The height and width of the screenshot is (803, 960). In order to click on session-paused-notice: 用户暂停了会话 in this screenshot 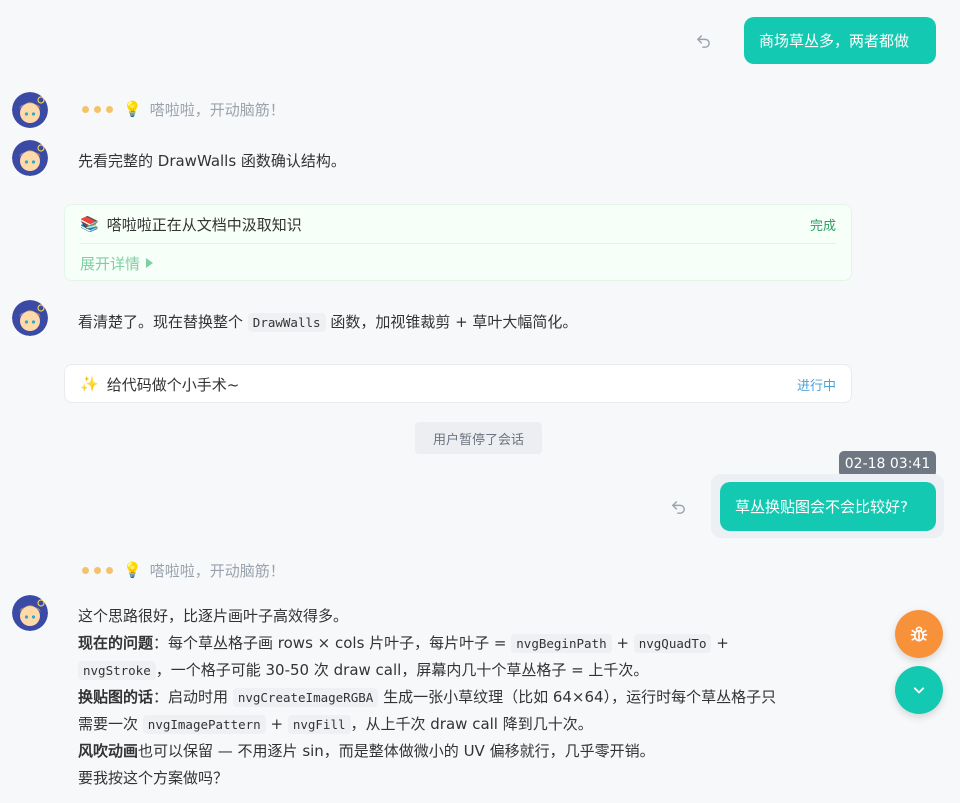, I will do `click(478, 438)`.